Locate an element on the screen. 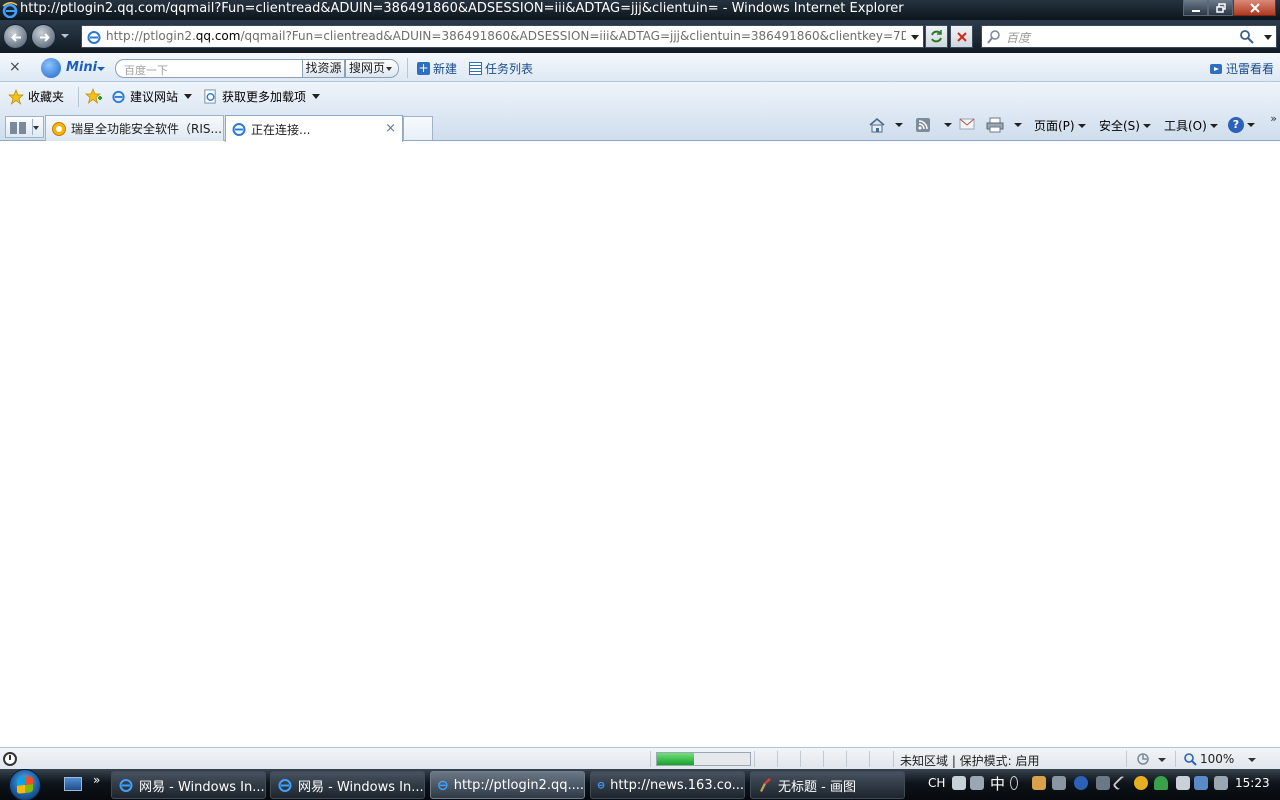 The image size is (1280, 800). restore-button is located at coordinates (1220, 8).